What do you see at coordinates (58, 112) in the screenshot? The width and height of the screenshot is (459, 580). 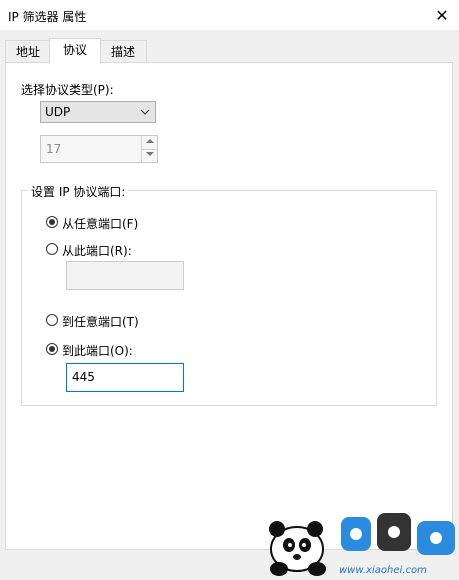 I see `protocol-type-value: UDP` at bounding box center [58, 112].